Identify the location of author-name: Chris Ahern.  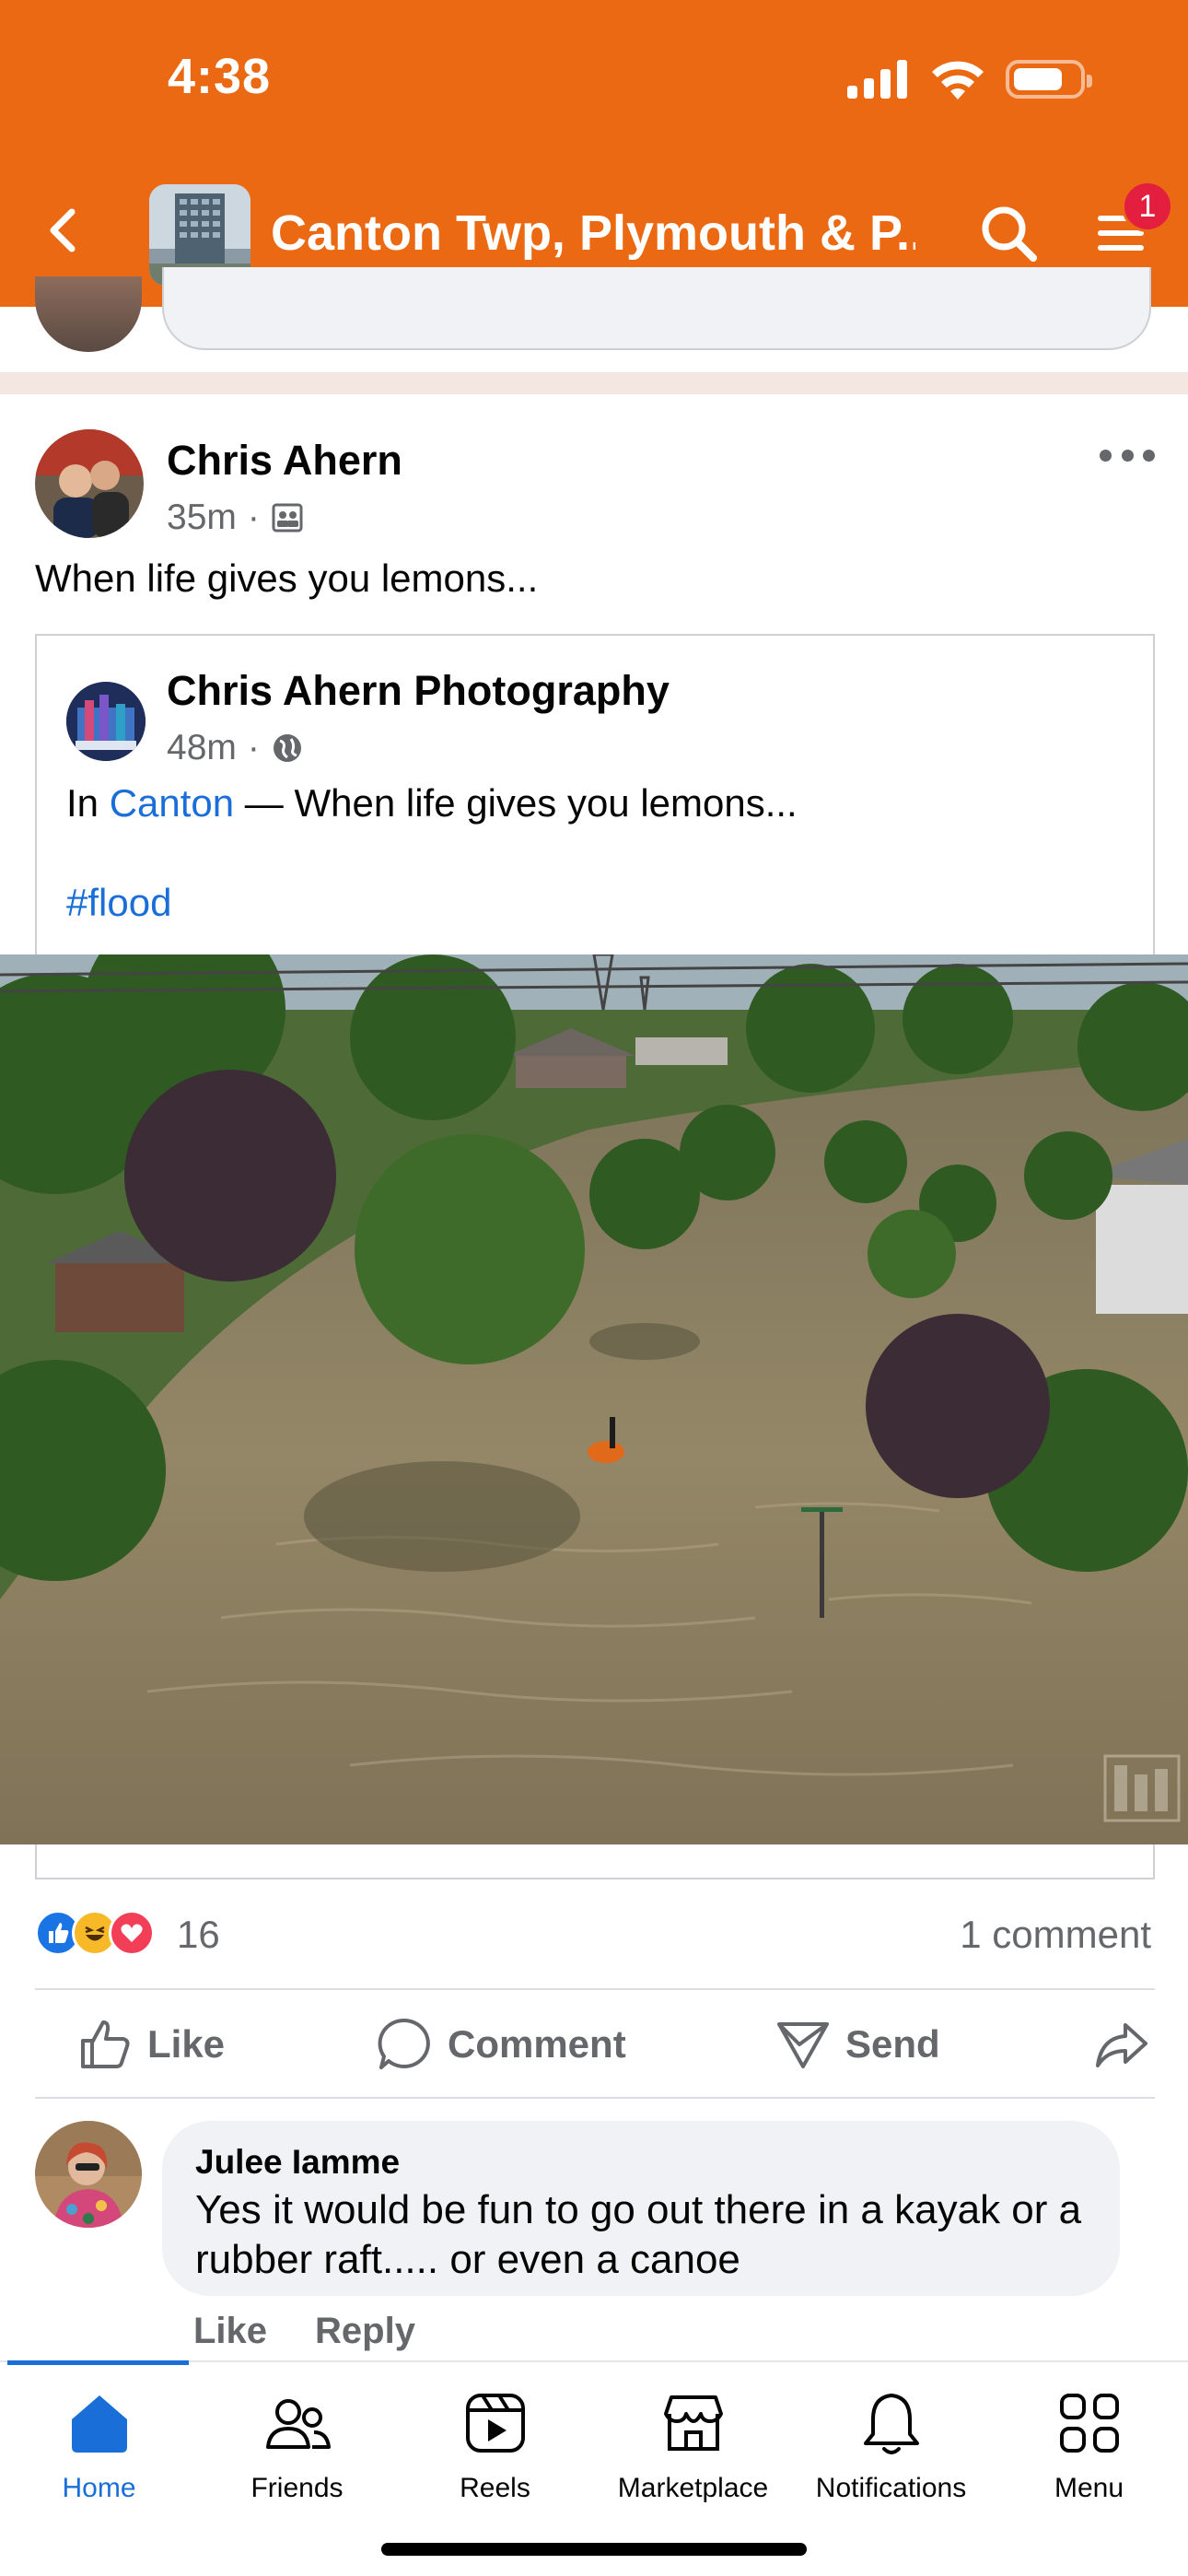
(284, 461).